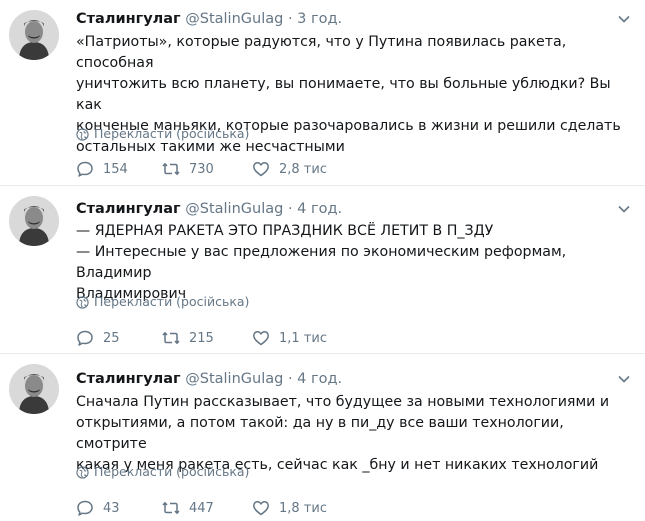 This screenshot has height=521, width=645. Describe the element at coordinates (201, 169) in the screenshot. I see `retweet-count: 730` at that location.